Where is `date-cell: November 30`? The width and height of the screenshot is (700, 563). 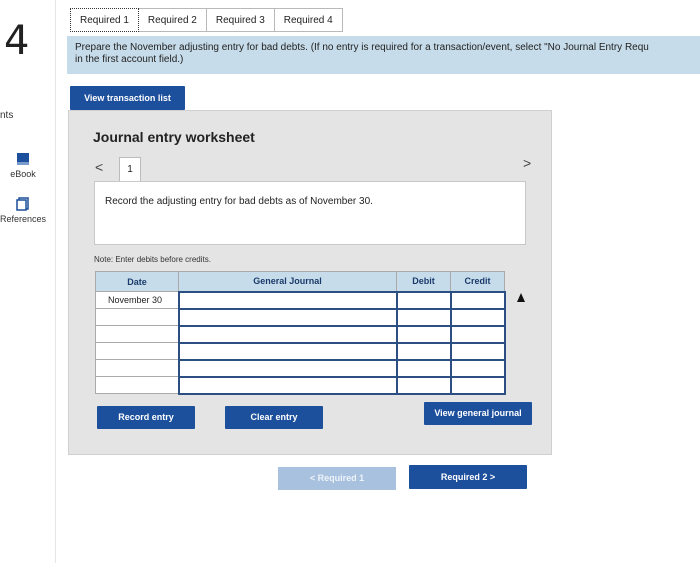
date-cell: November 30 is located at coordinates (137, 300).